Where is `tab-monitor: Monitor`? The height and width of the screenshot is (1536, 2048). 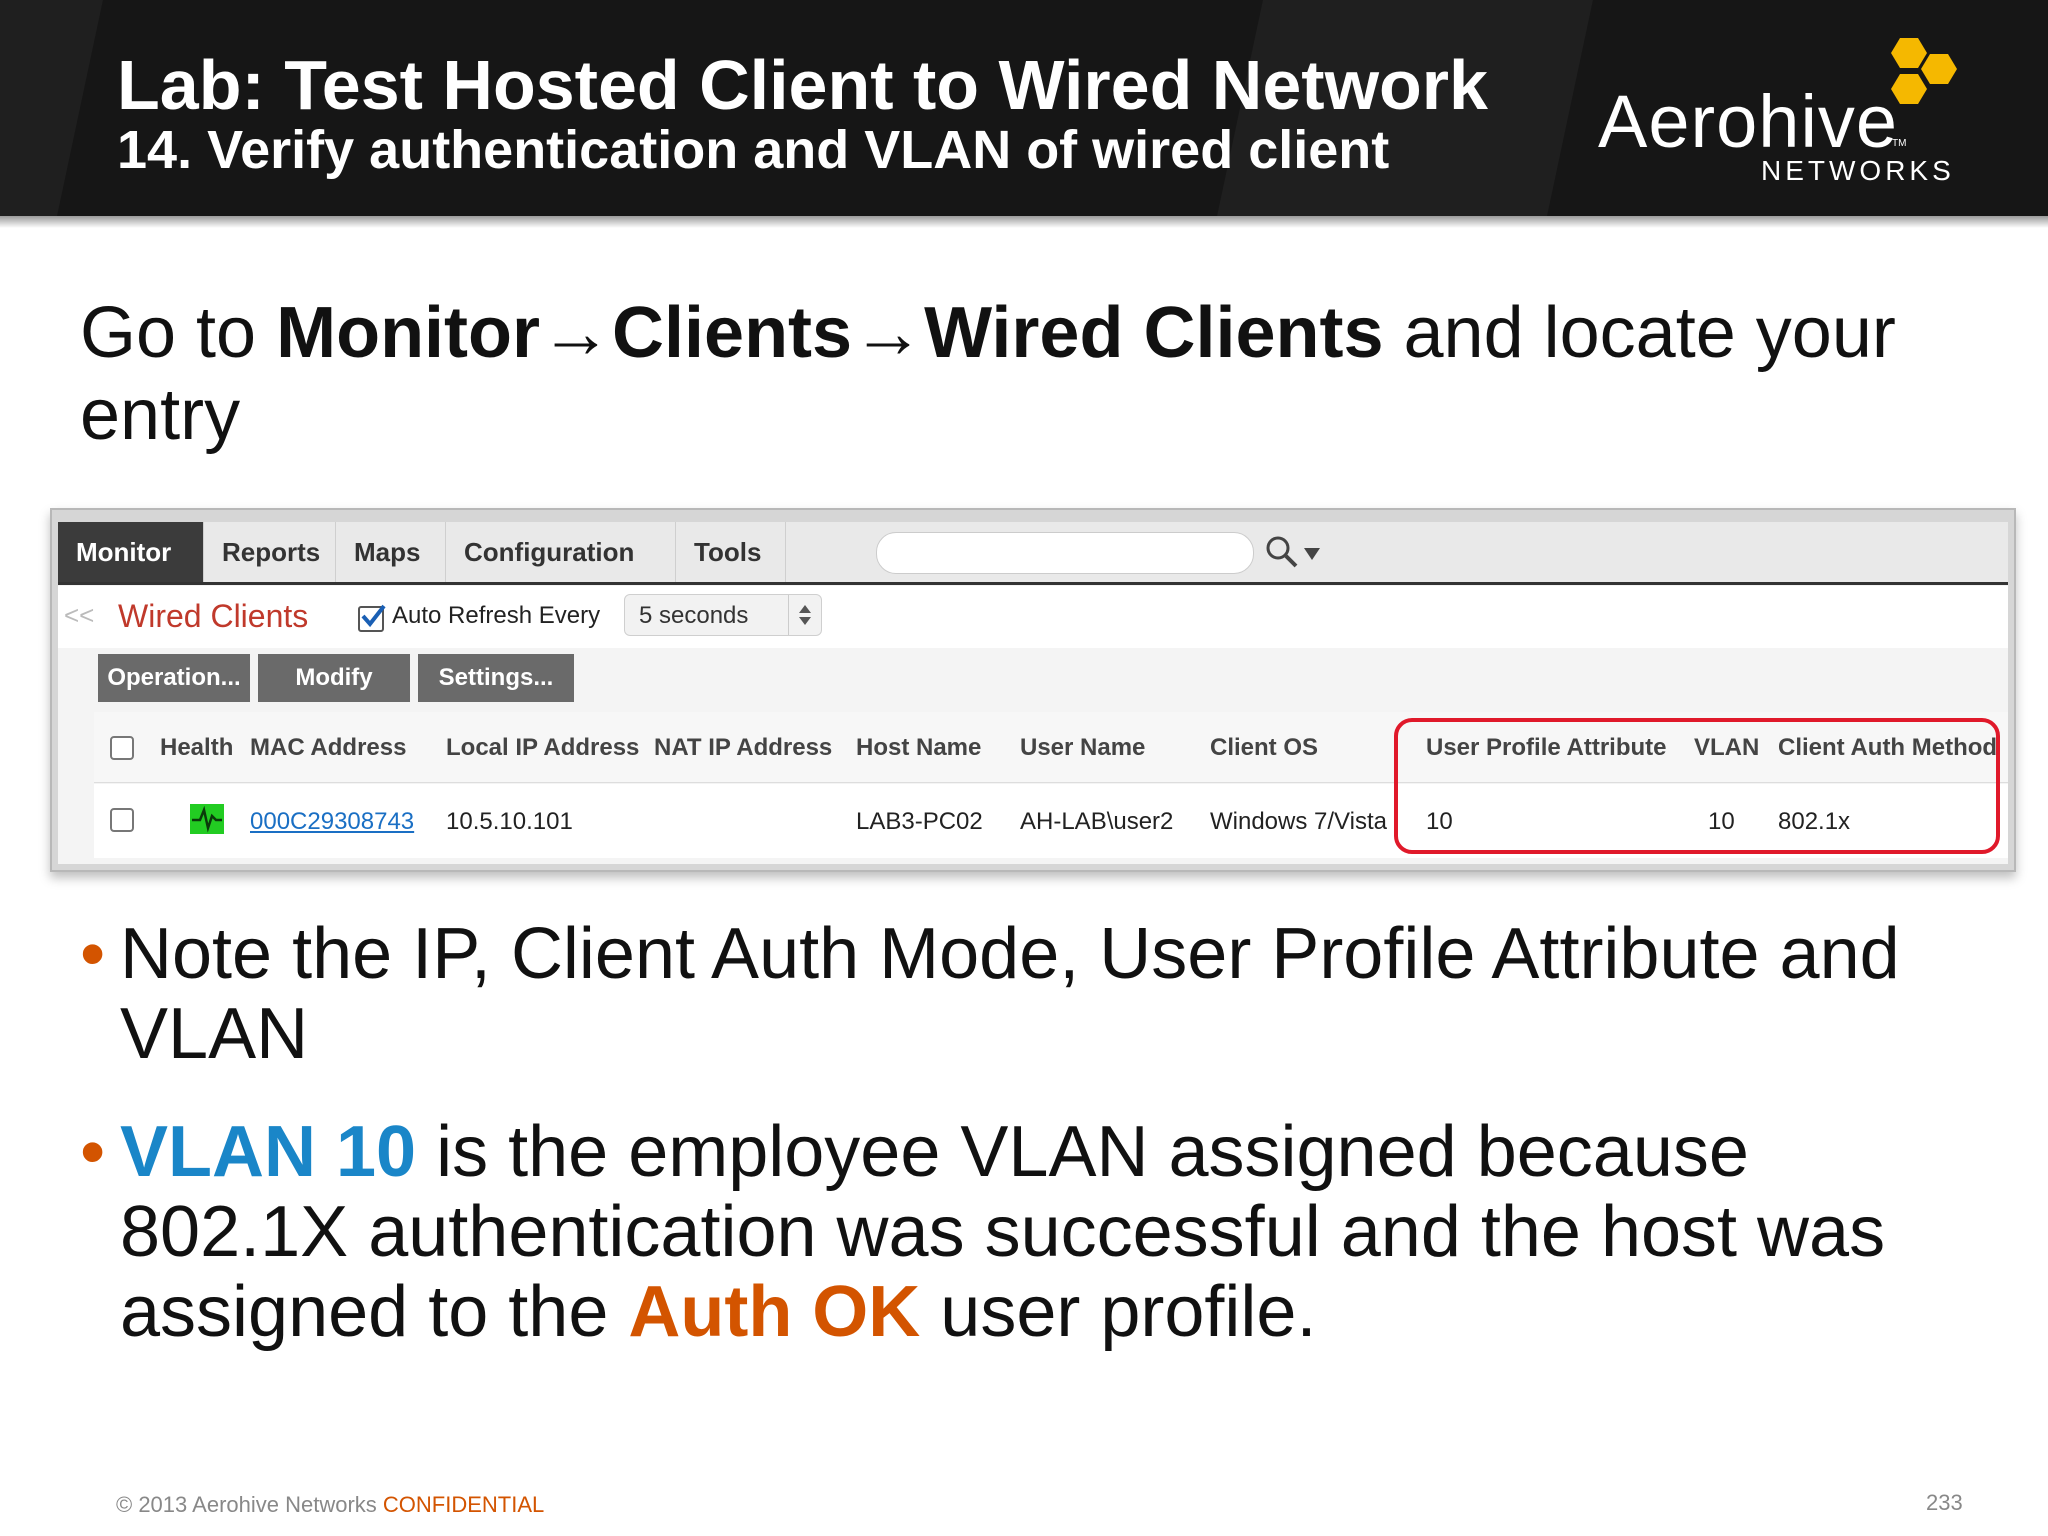 tab-monitor: Monitor is located at coordinates (131, 552).